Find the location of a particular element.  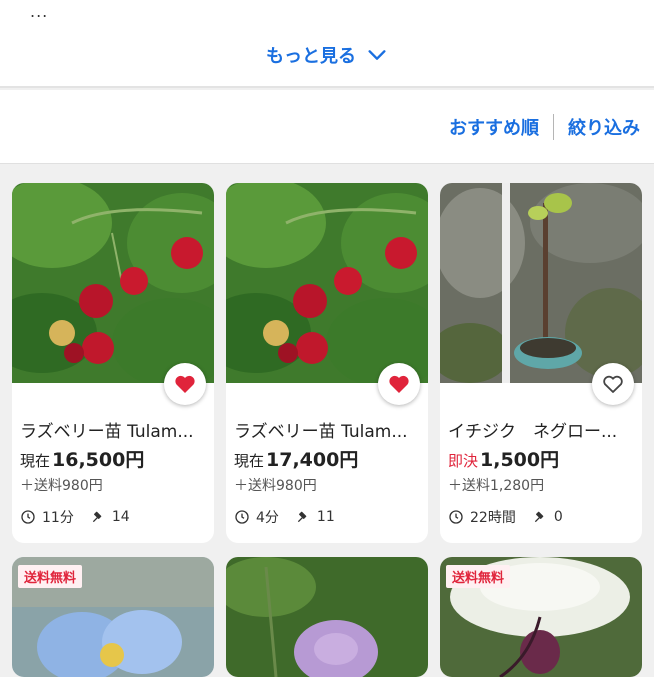

price: 16,500円 is located at coordinates (98, 460).